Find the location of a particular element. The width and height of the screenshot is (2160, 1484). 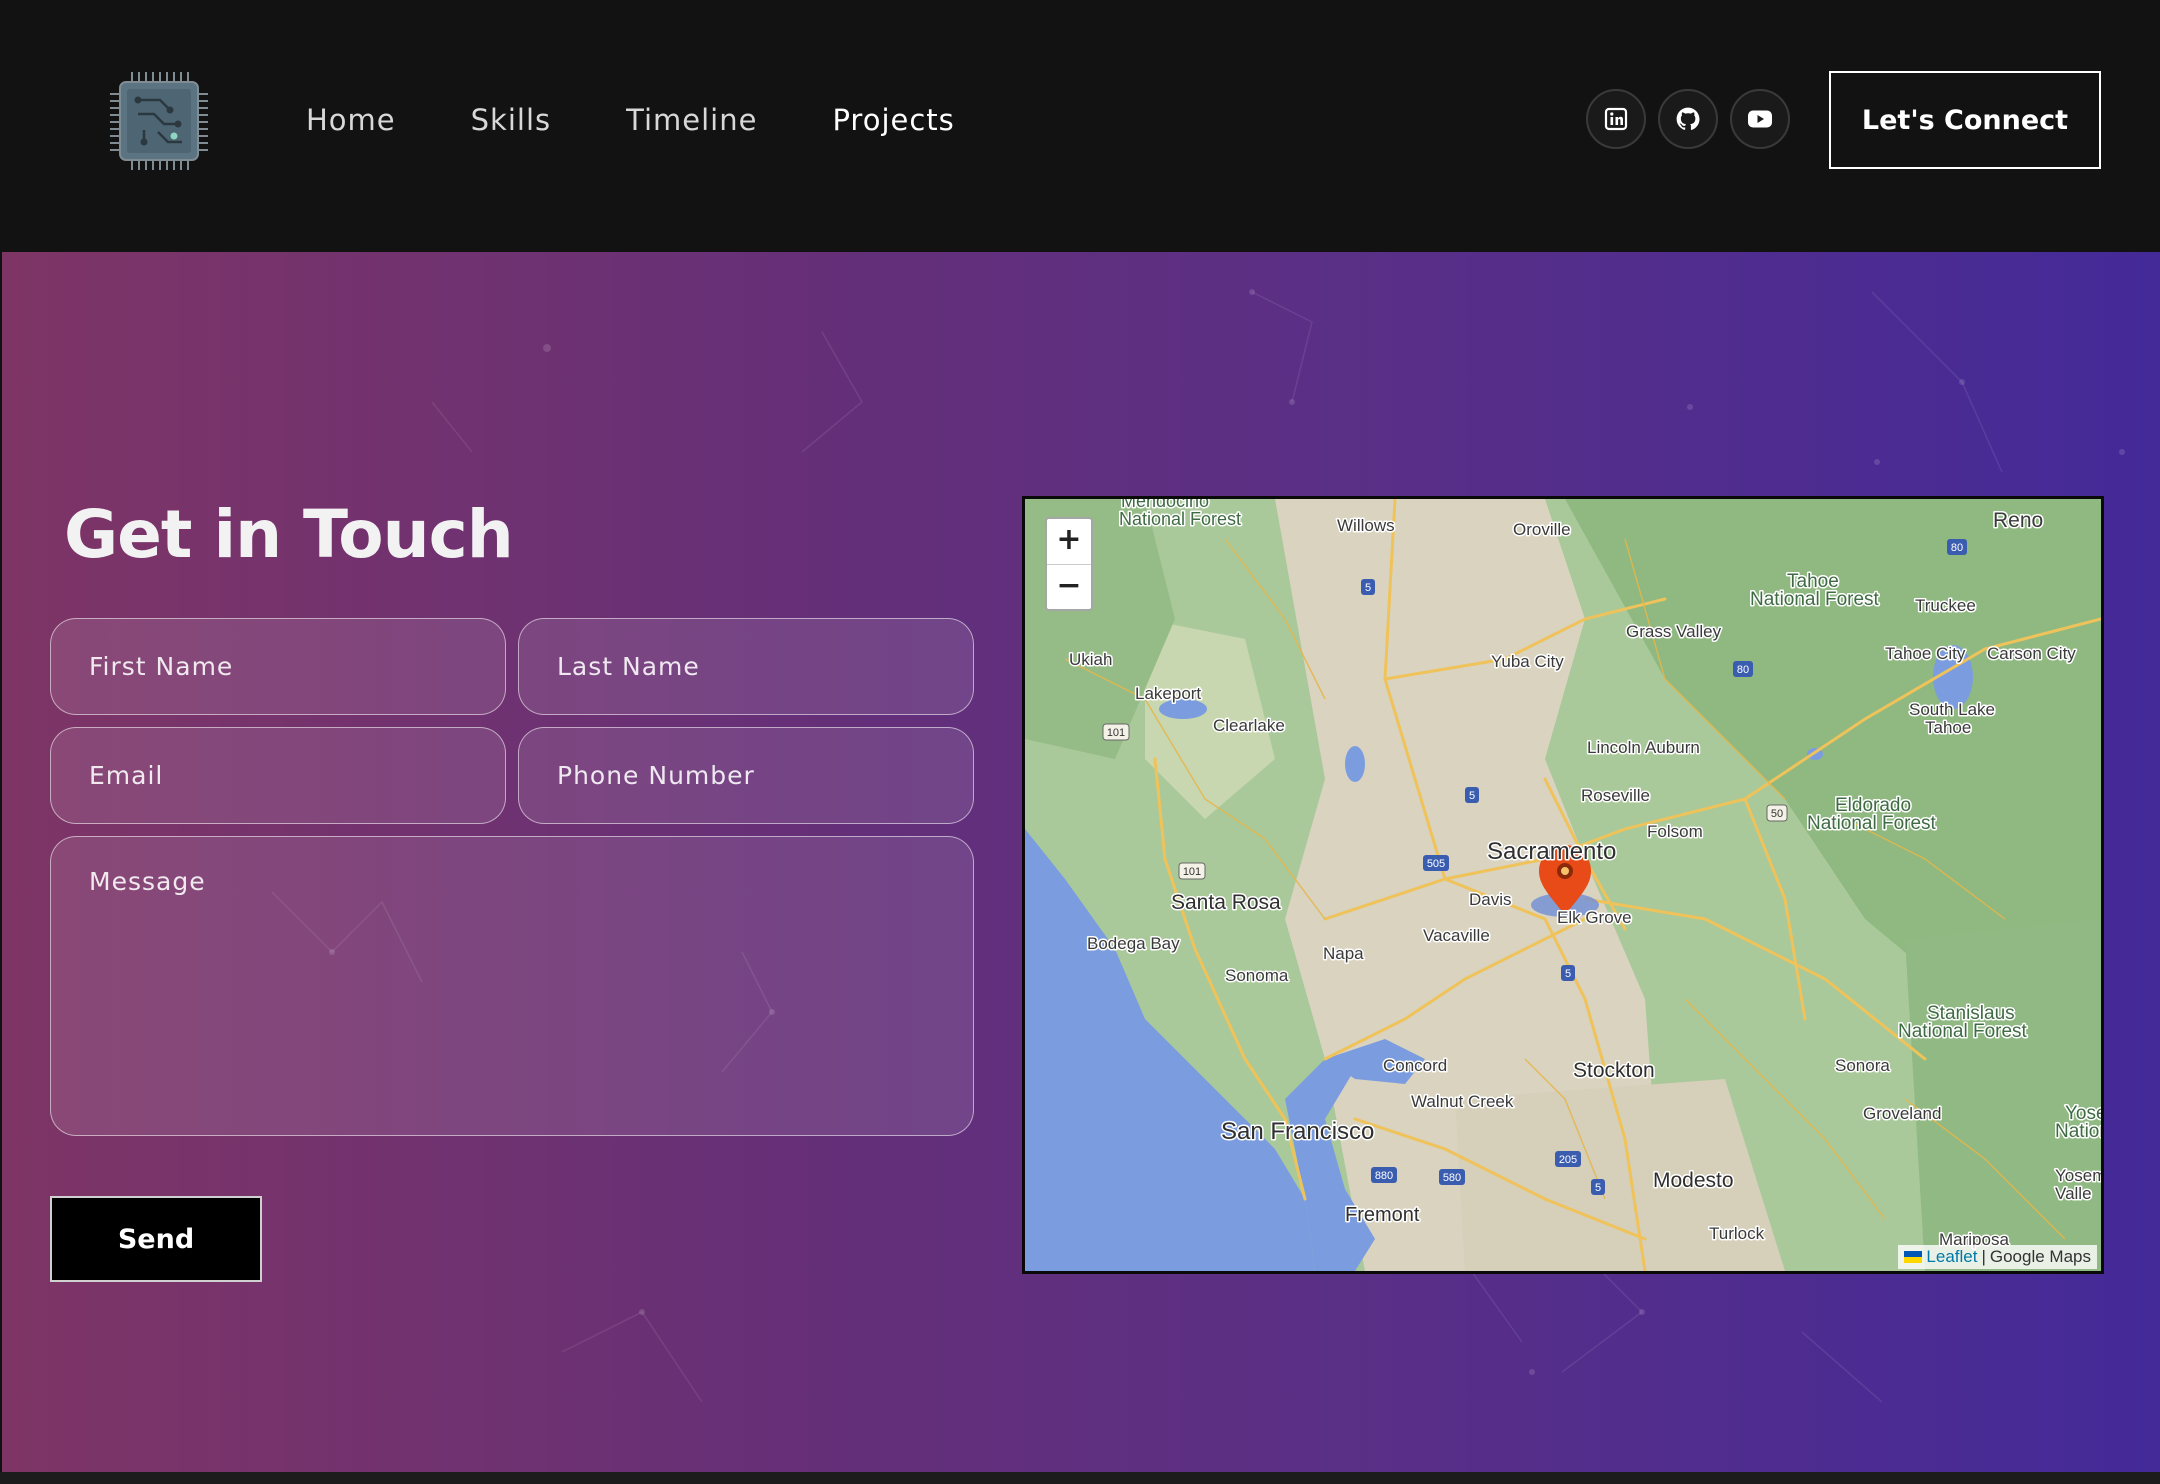

map-label: Turlock is located at coordinates (1737, 1233).